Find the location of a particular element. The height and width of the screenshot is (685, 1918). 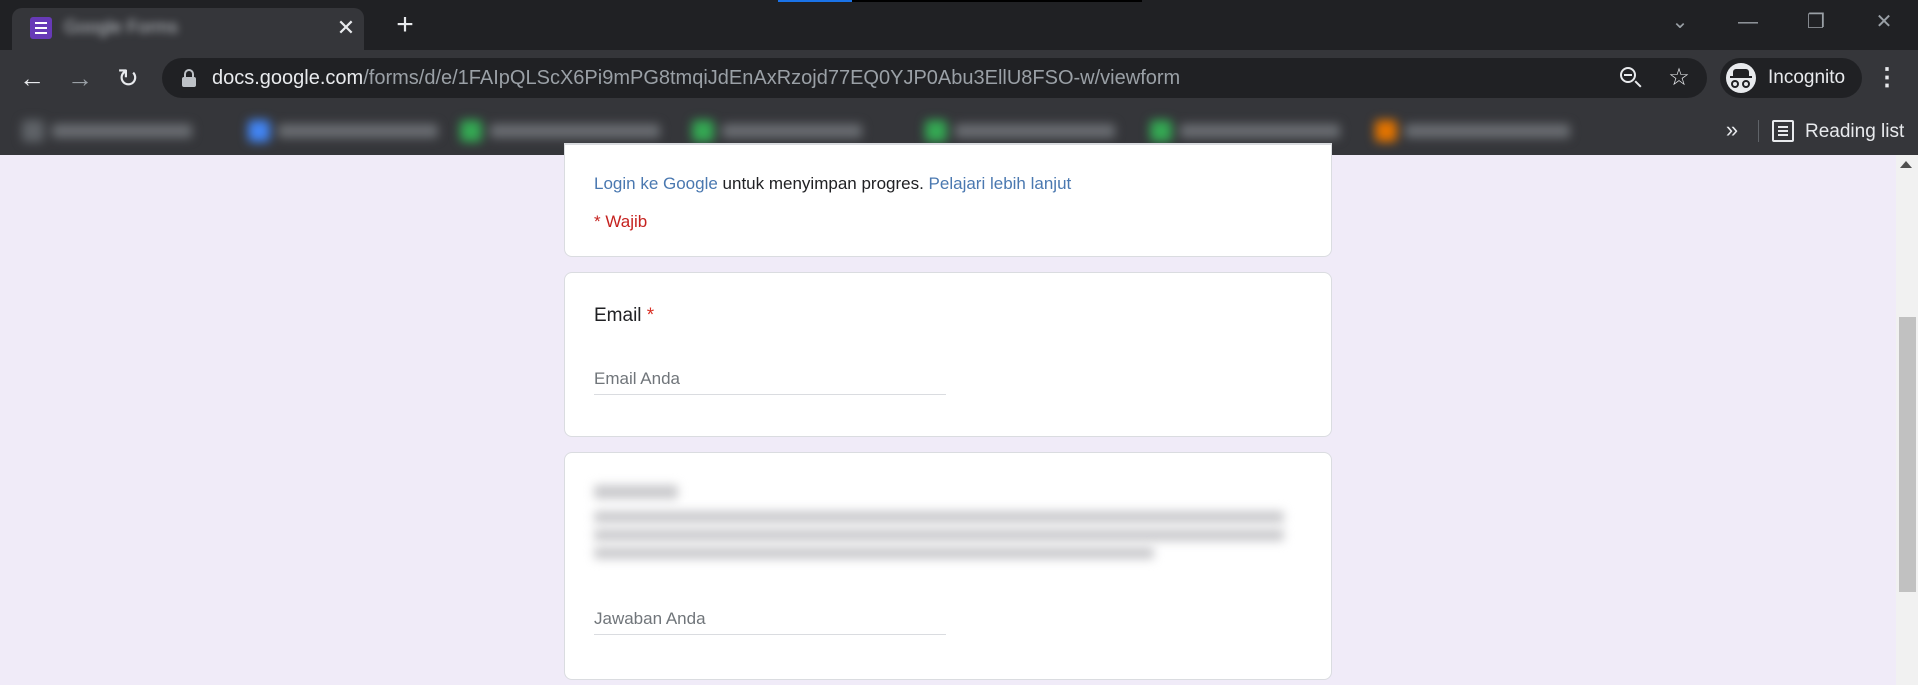

answer-field is located at coordinates (770, 619).